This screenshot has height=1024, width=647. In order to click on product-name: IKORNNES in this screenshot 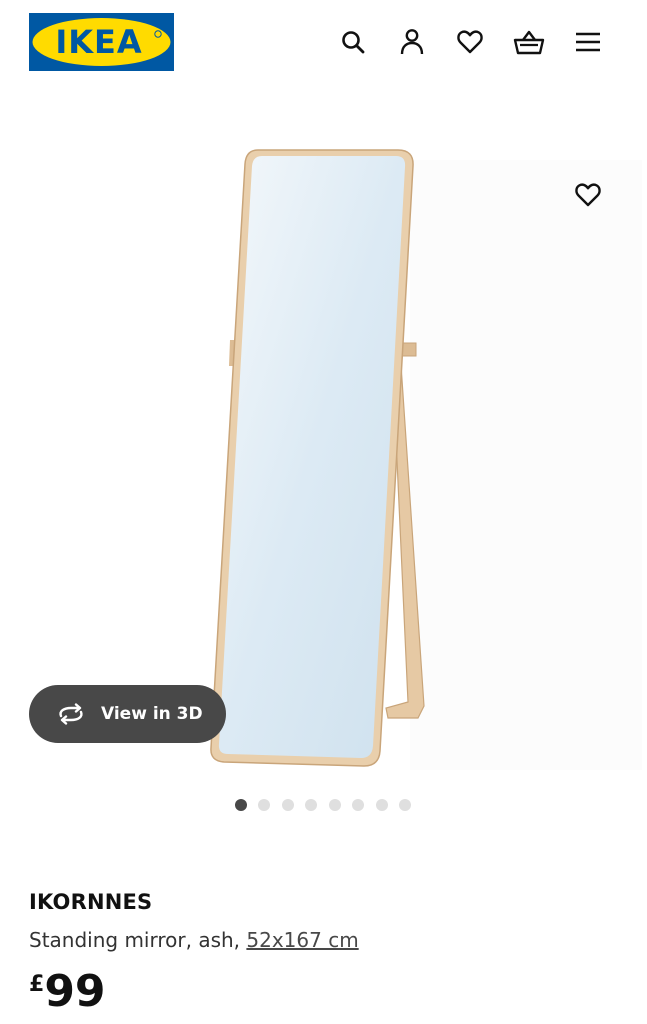, I will do `click(91, 902)`.